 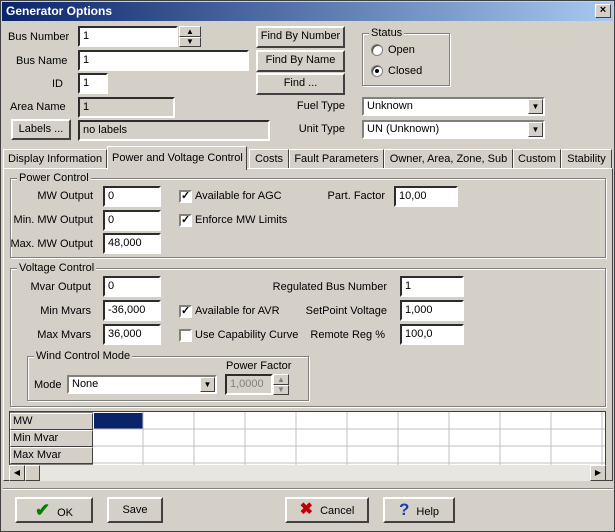 I want to click on max-mvars-label: Max Mvars, so click(x=64, y=335).